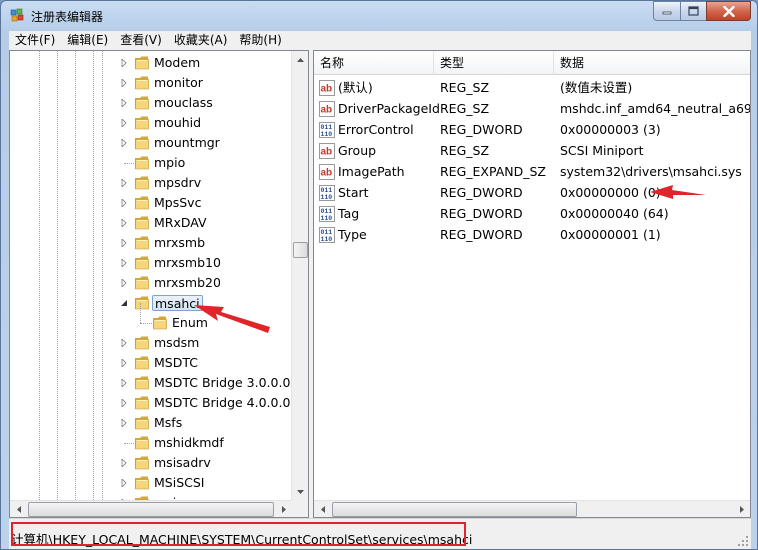 The height and width of the screenshot is (550, 758). Describe the element at coordinates (494, 63) in the screenshot. I see `column-header-type: 类型` at that location.